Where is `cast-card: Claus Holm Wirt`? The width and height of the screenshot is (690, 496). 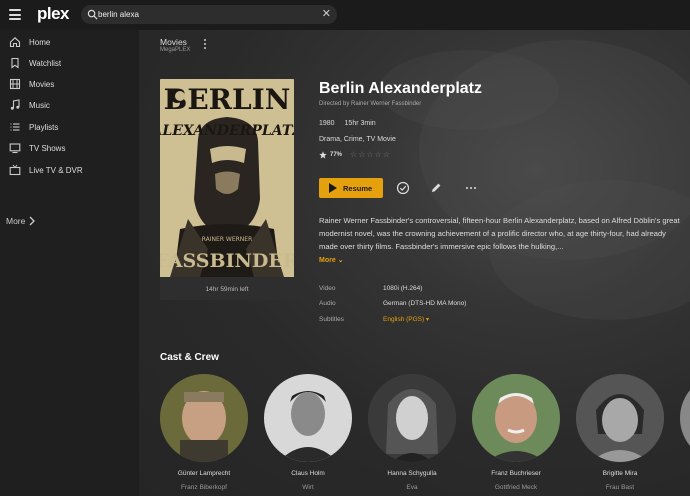 cast-card: Claus Holm Wirt is located at coordinates (309, 432).